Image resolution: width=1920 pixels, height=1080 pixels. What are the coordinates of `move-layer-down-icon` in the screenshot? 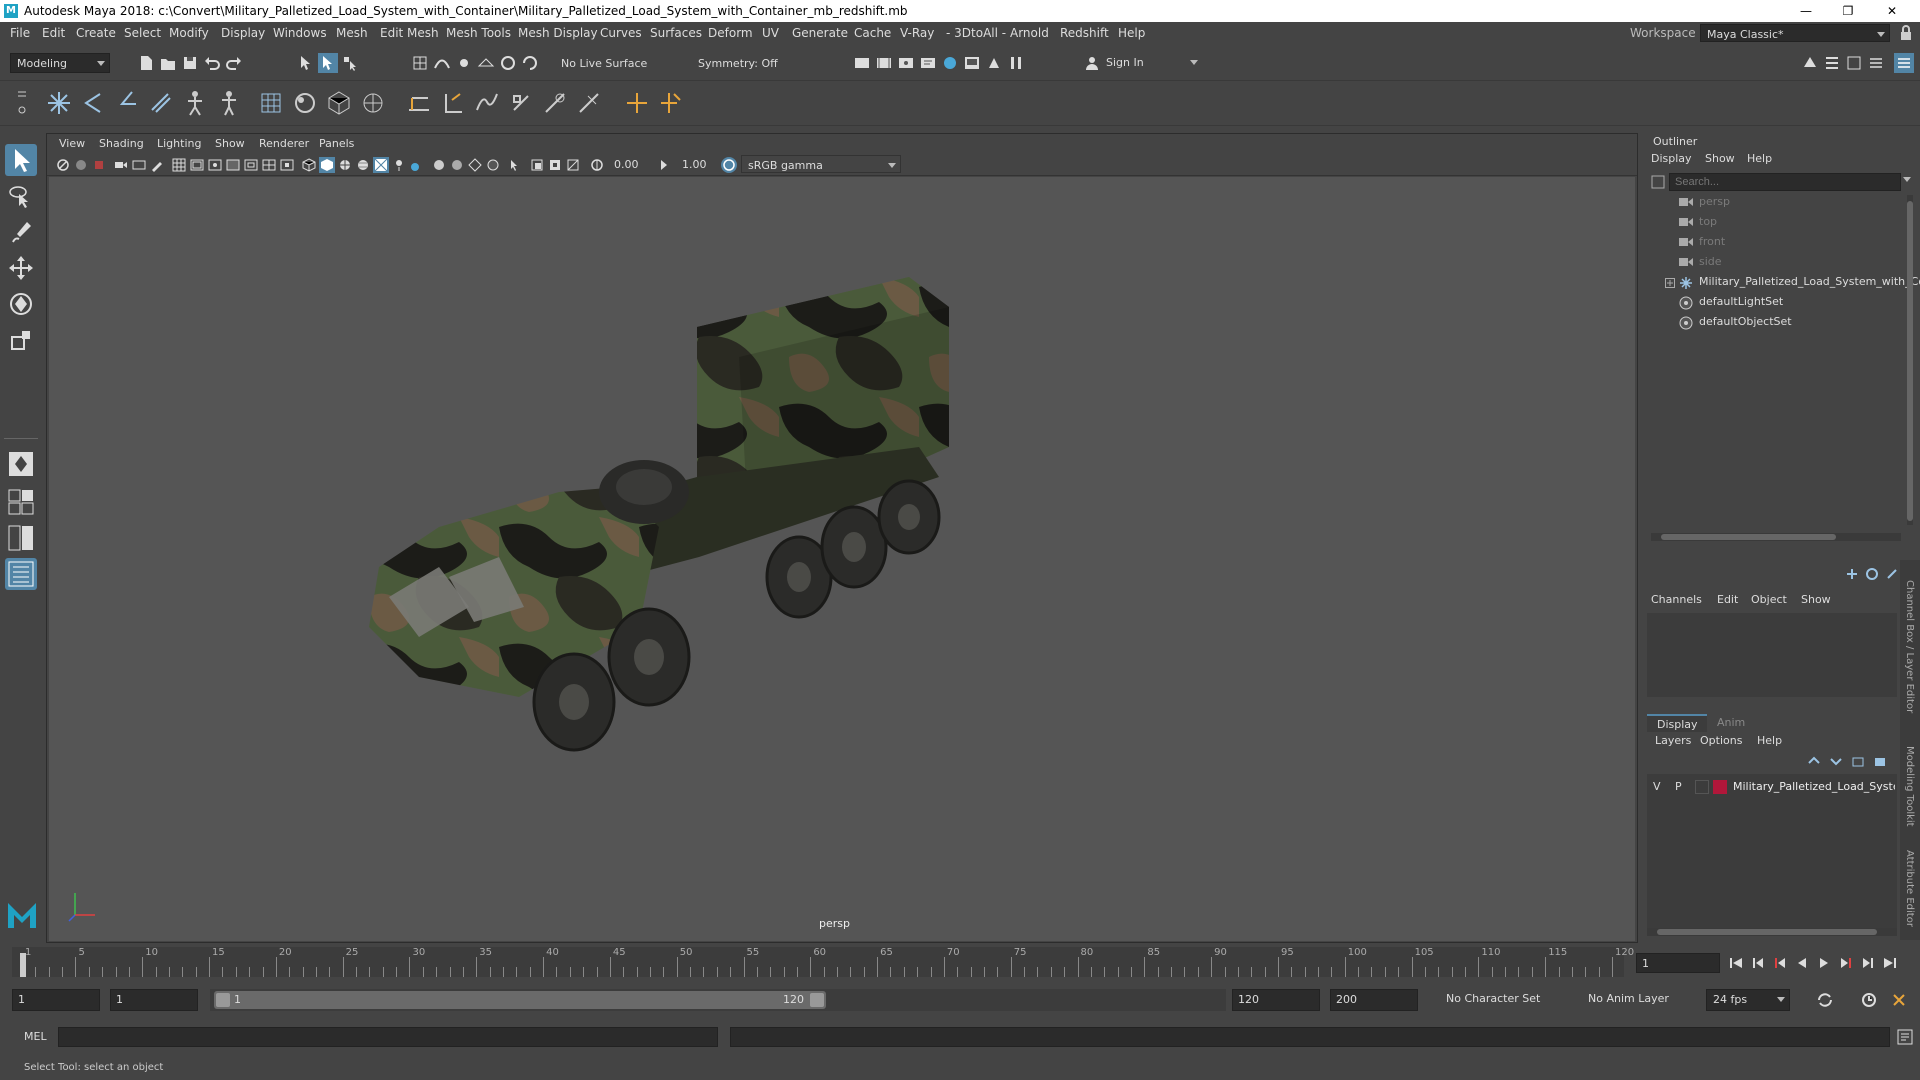 It's located at (1836, 761).